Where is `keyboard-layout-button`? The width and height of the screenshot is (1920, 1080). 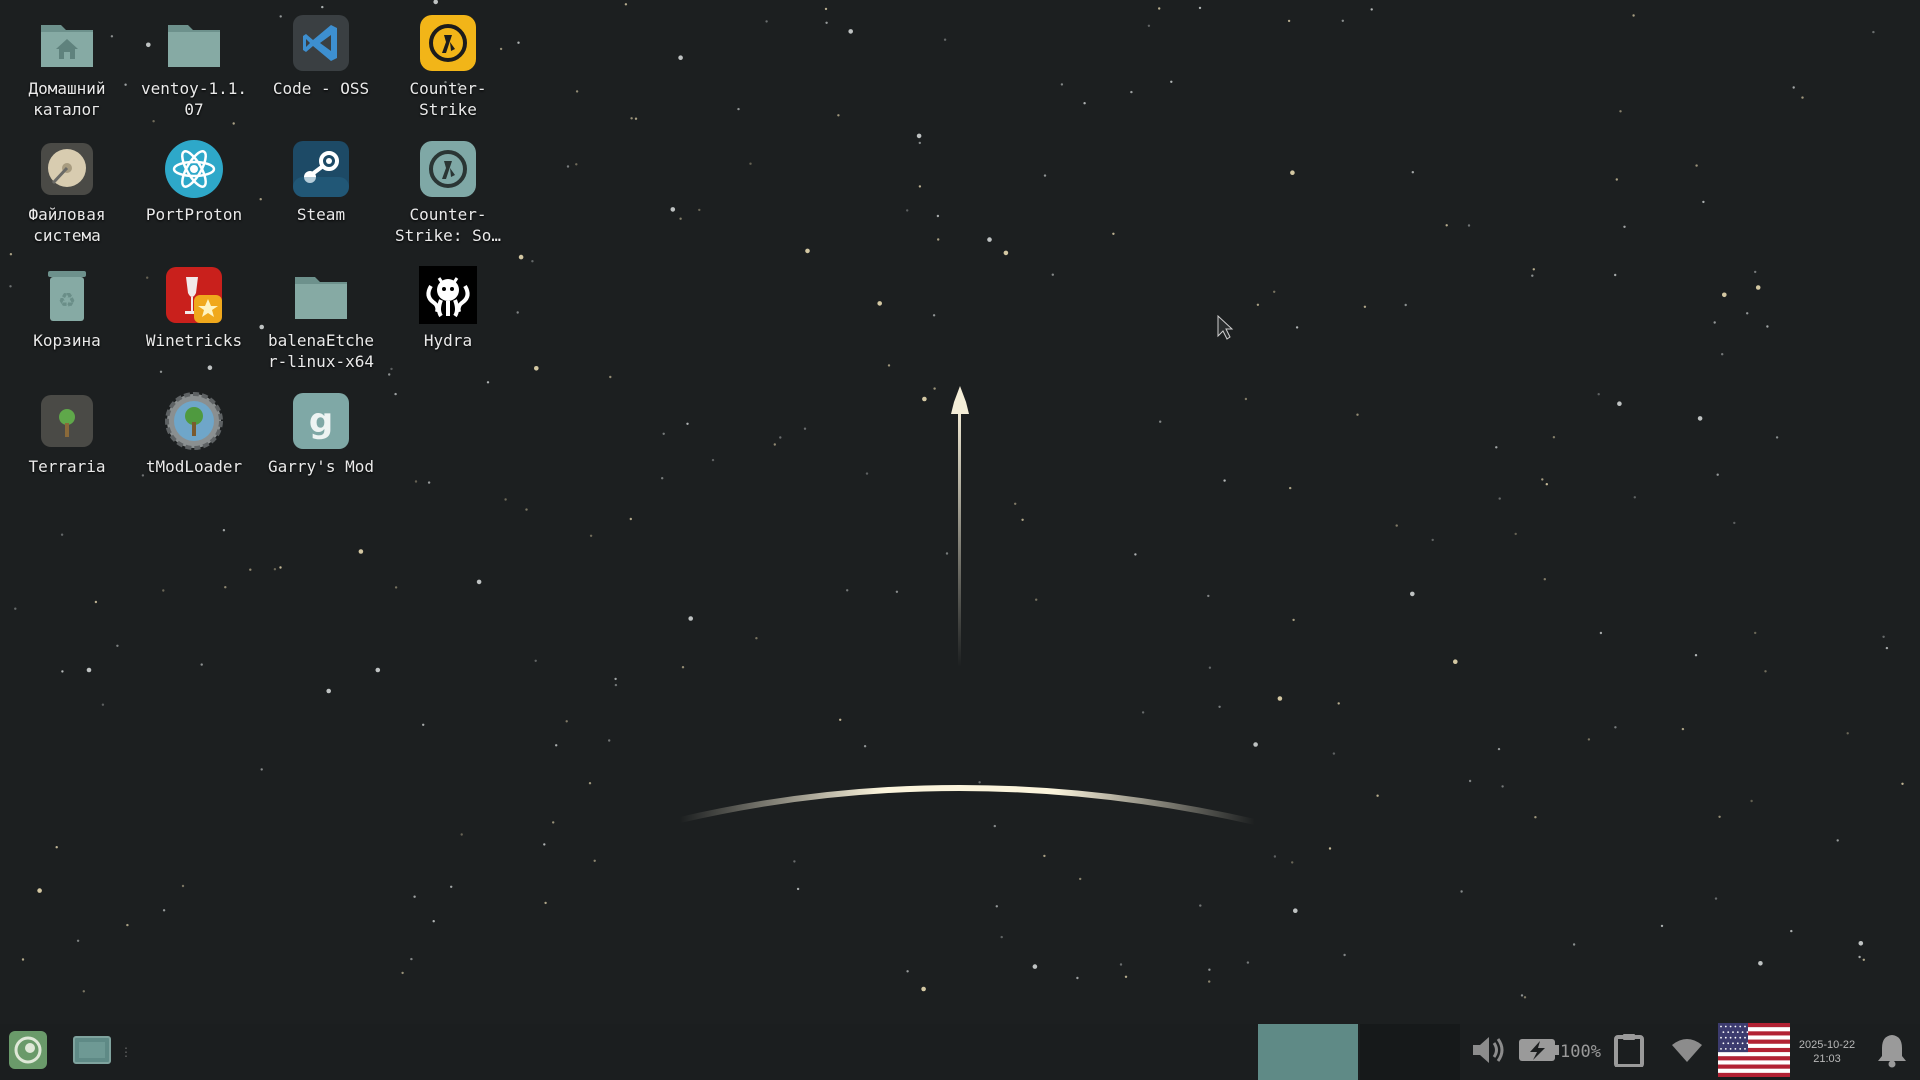 keyboard-layout-button is located at coordinates (1754, 1051).